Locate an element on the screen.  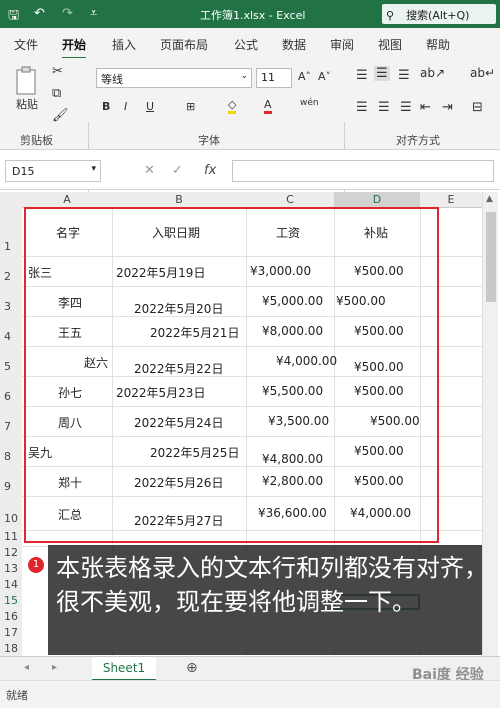
annotation-text: 本张表格录入的文本行和列都没有对齐，很不美观，现在要将他调整一下。 is located at coordinates (273, 600).